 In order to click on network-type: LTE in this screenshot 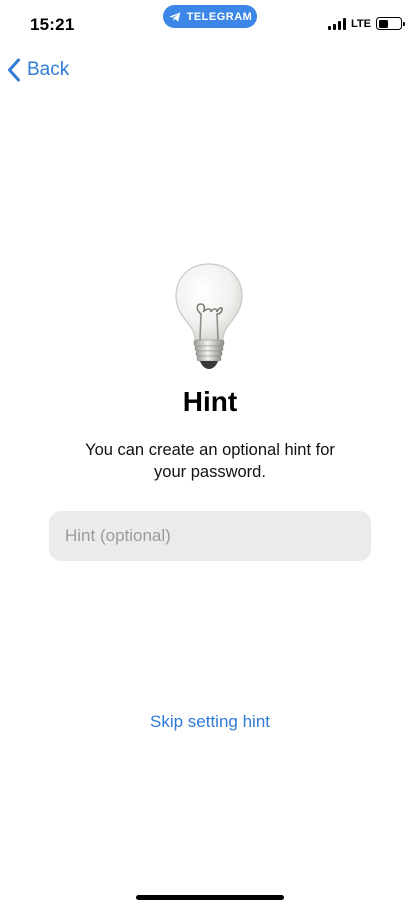, I will do `click(361, 23)`.